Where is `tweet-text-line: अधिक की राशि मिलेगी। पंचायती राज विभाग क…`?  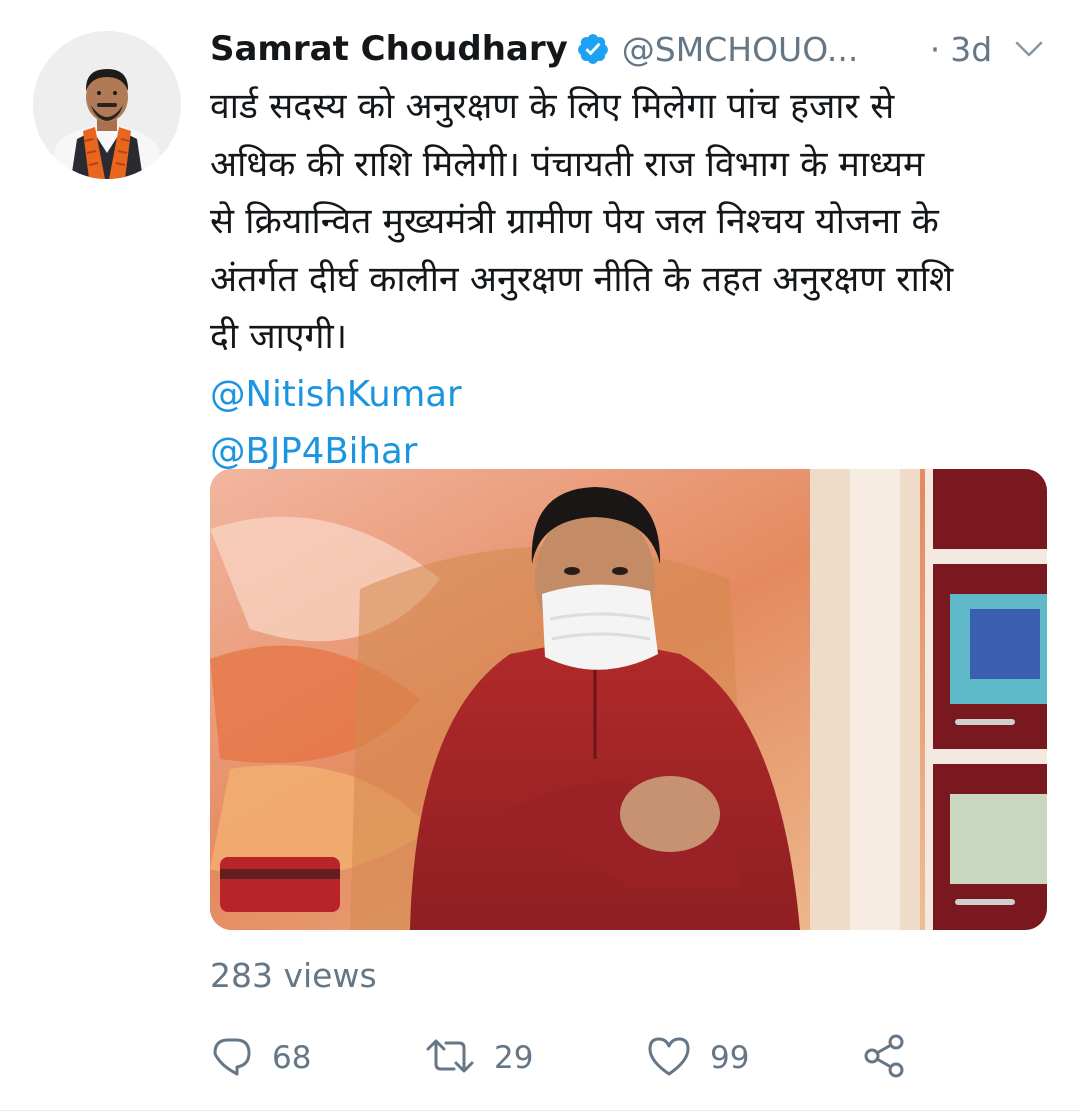
tweet-text-line: अधिक की राशि मिलेगी। पंचायती राज विभाग क… is located at coordinates (567, 164).